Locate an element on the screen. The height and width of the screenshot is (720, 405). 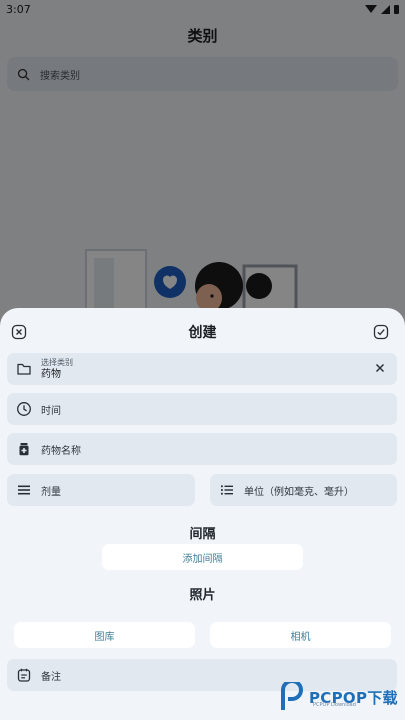
menu-lines-icon is located at coordinates (23, 490).